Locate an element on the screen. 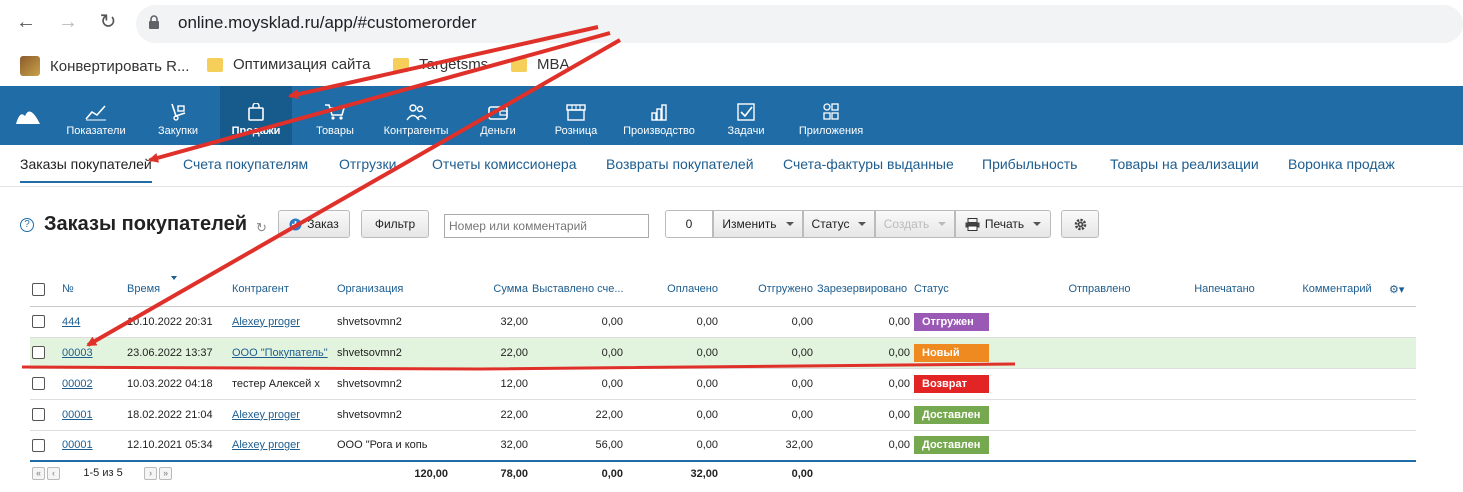 The height and width of the screenshot is (492, 1463). nav-item-production: Производство is located at coordinates (659, 115).